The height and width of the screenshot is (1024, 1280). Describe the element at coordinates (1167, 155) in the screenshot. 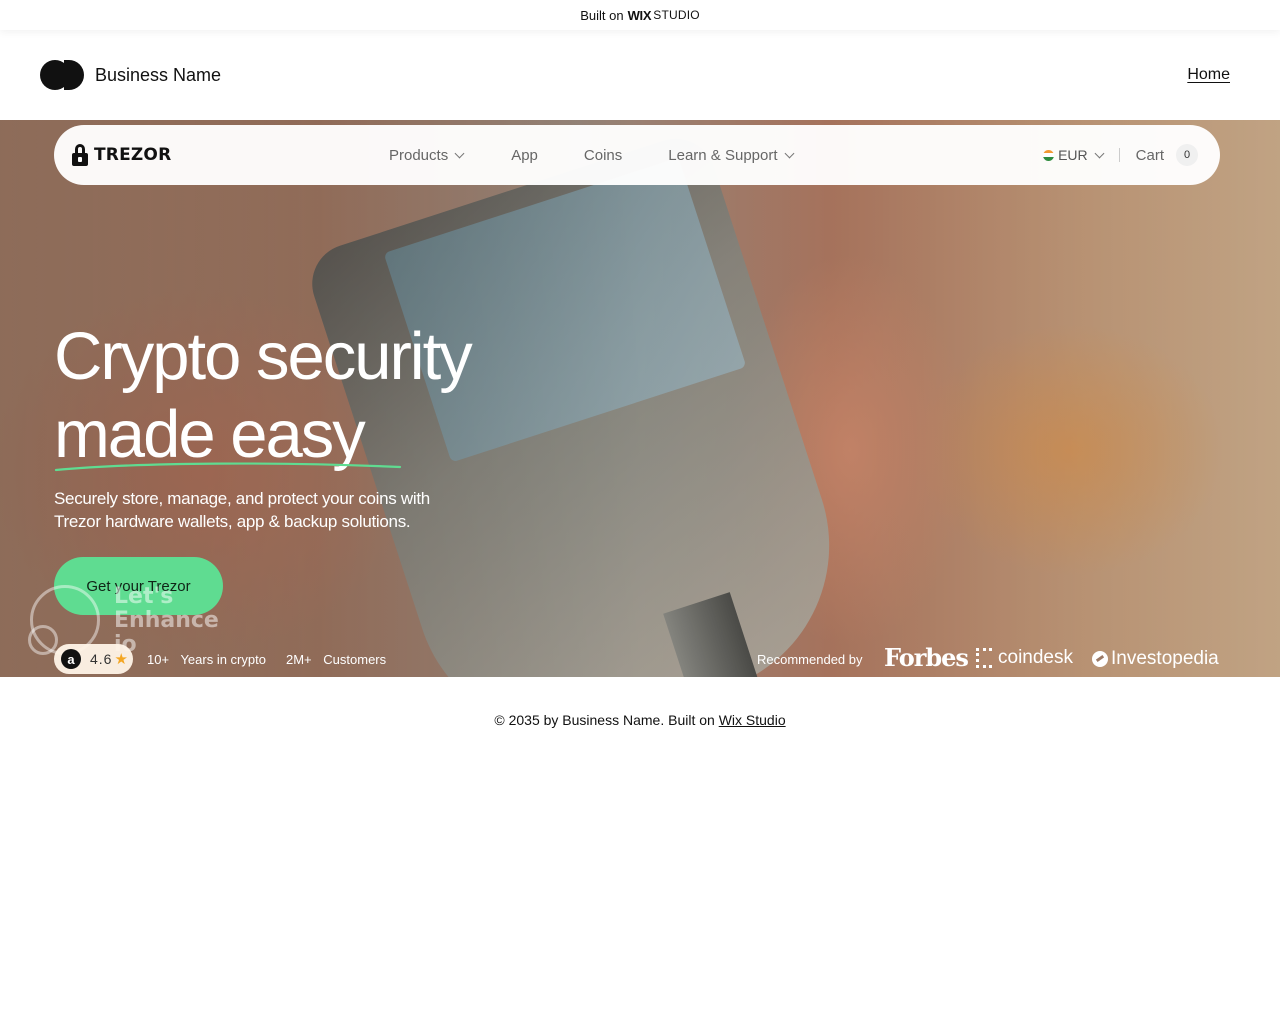

I see `cart-button: Cart 0` at that location.